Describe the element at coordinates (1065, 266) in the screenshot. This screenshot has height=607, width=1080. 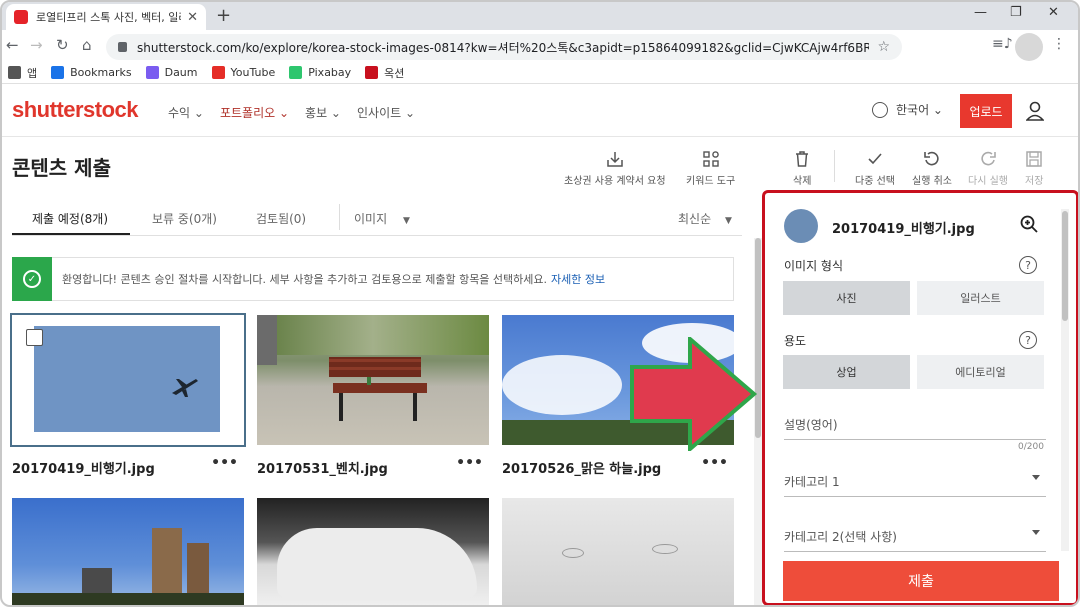
I see `scrollbar-thumb` at that location.